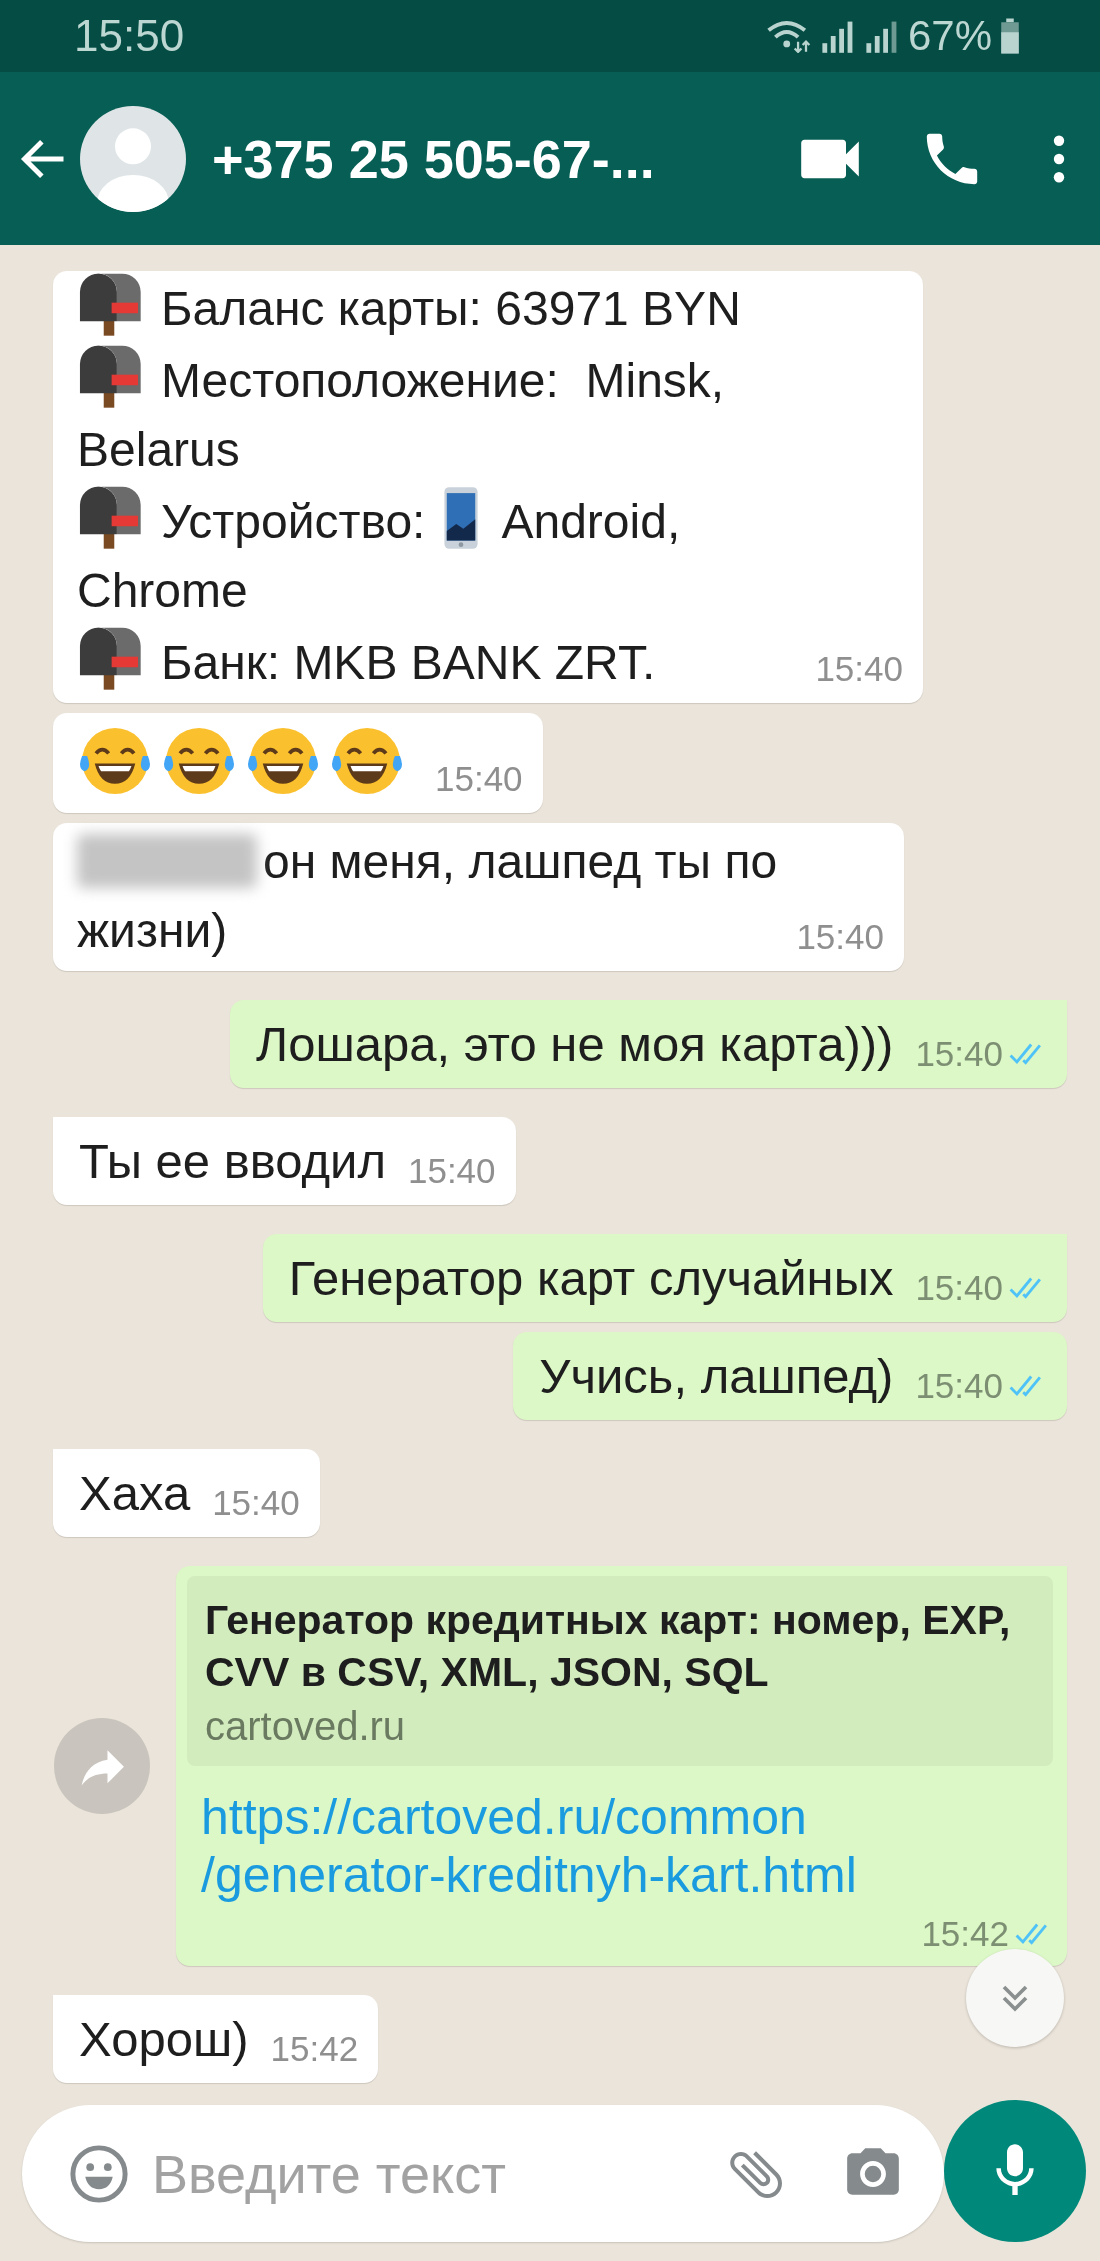 Image resolution: width=1100 pixels, height=2261 pixels. What do you see at coordinates (591, 1278) in the screenshot?
I see `message-text: Генератор карт случайных` at bounding box center [591, 1278].